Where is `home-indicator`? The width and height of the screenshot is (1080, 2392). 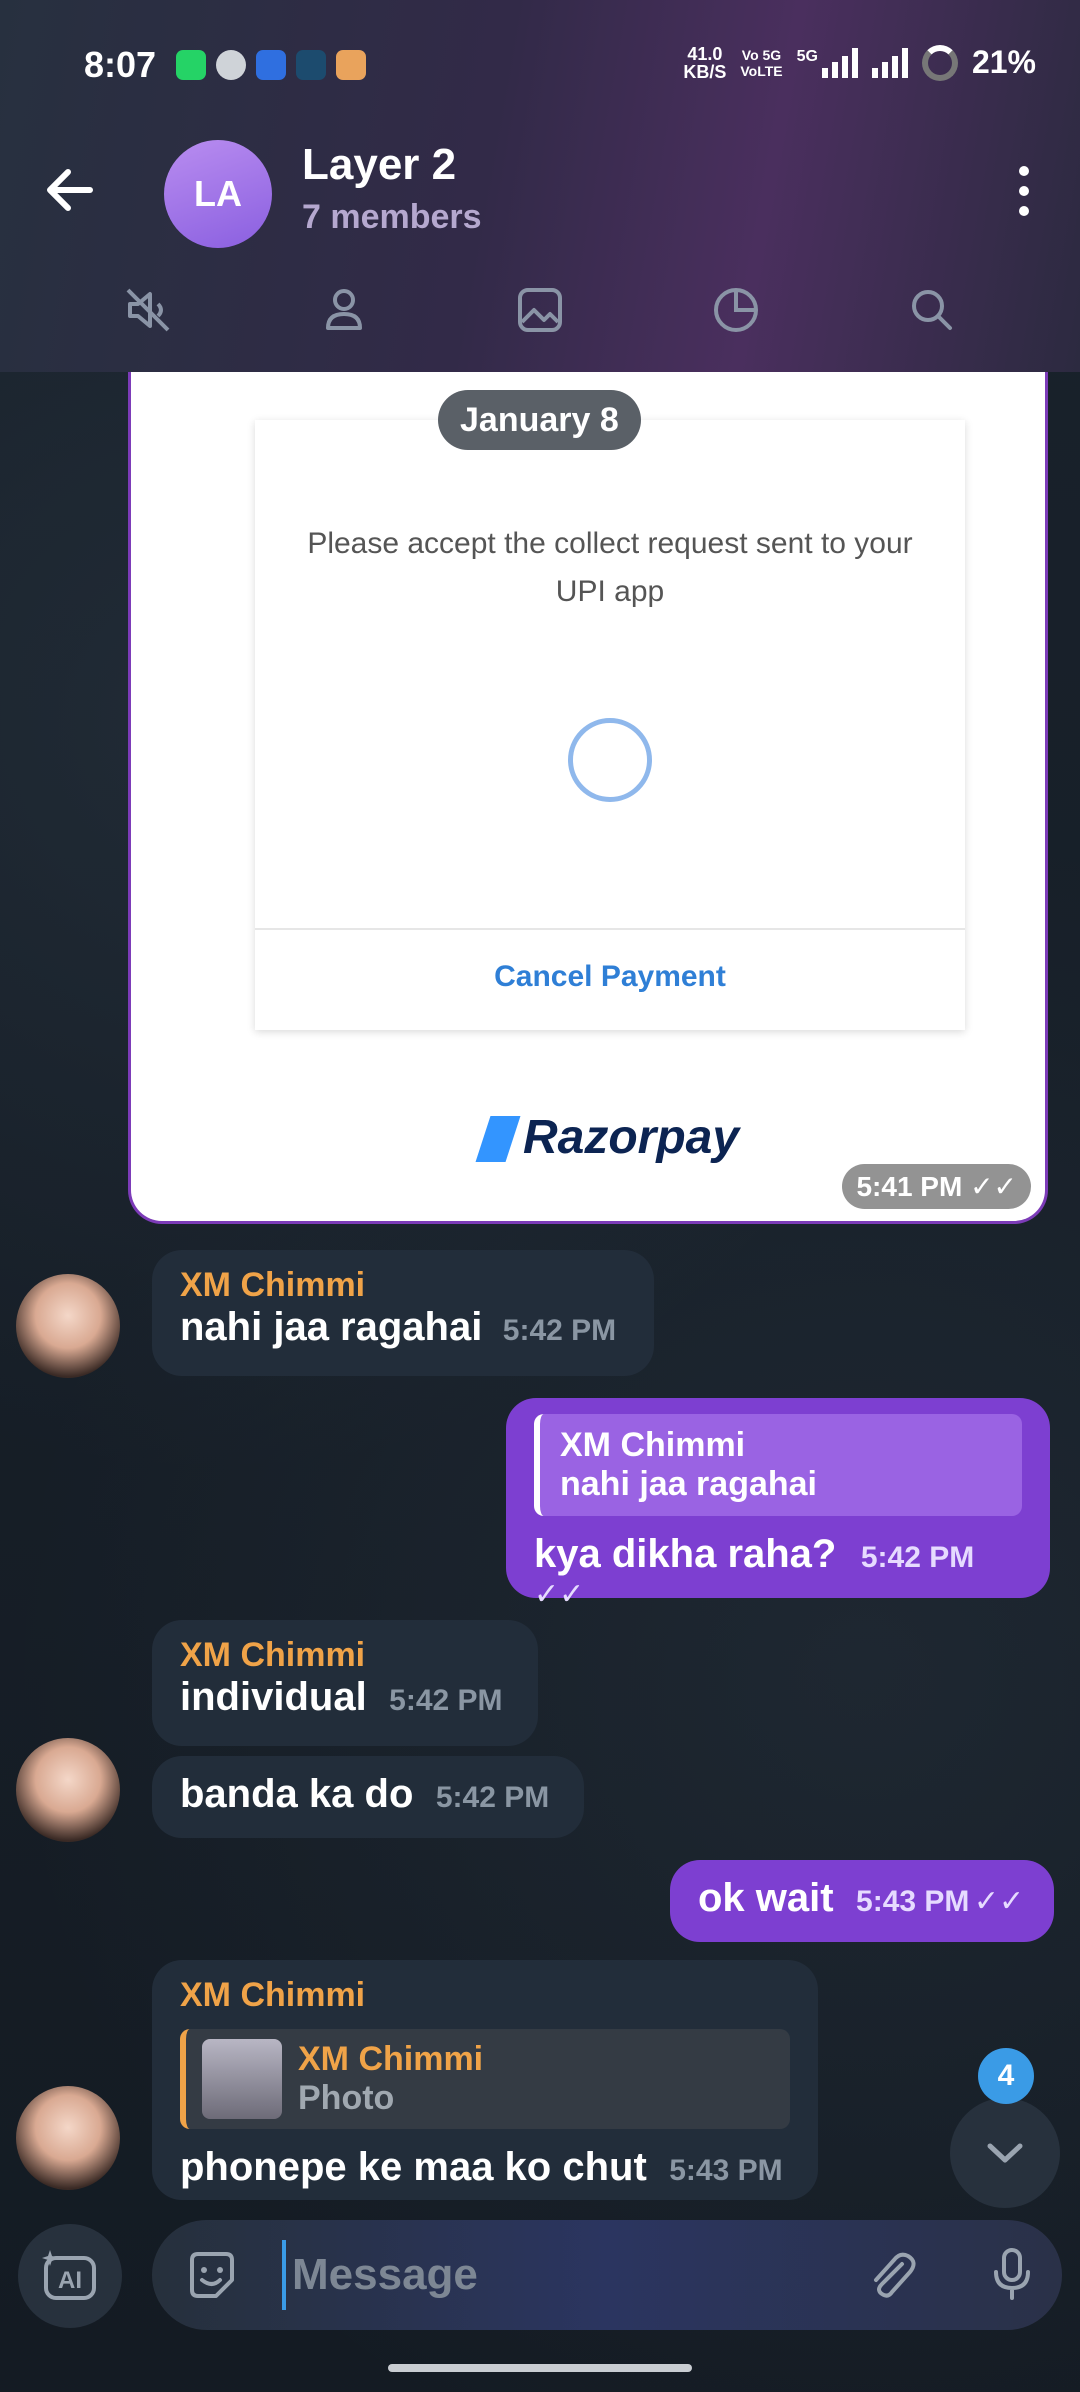
home-indicator is located at coordinates (540, 2368).